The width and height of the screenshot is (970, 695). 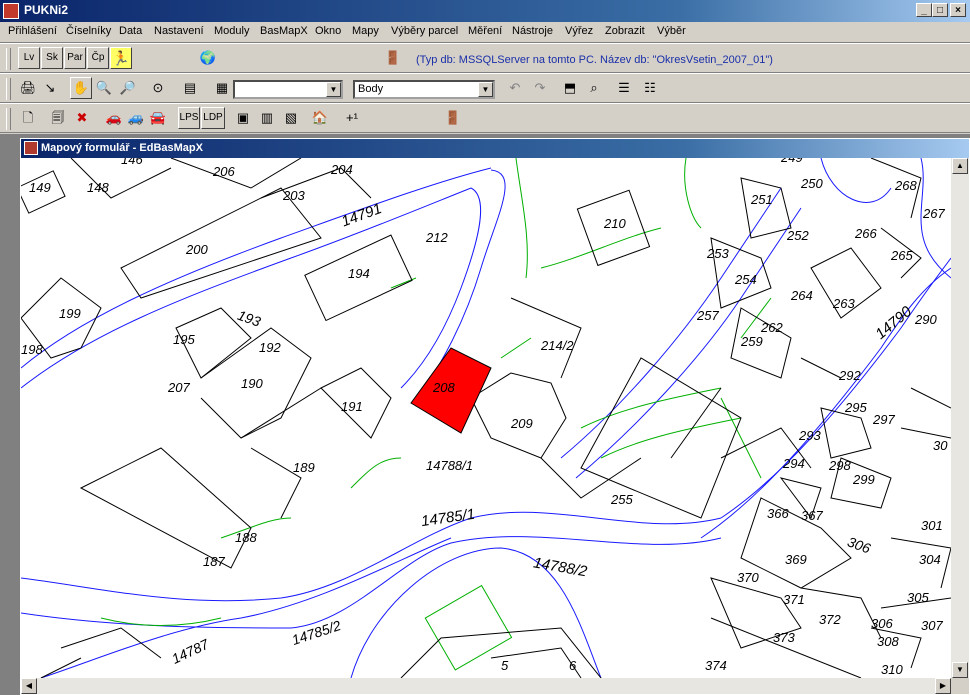 What do you see at coordinates (28, 118) in the screenshot?
I see `new-document-icon: 🗋` at bounding box center [28, 118].